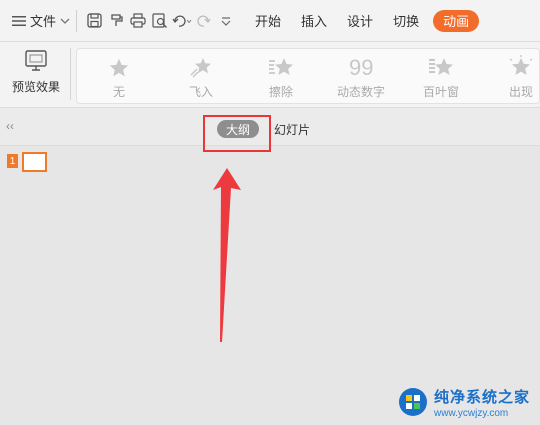 The width and height of the screenshot is (540, 425). I want to click on watermark-title: 纯净系统之家, so click(482, 397).